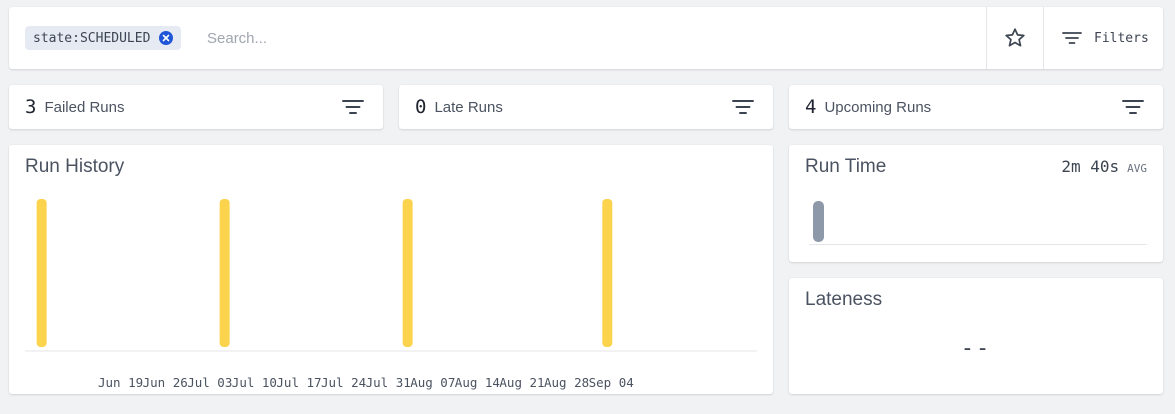 The image size is (1175, 414). Describe the element at coordinates (196, 107) in the screenshot. I see `failed-runs-card: 3 Failed Runs` at that location.